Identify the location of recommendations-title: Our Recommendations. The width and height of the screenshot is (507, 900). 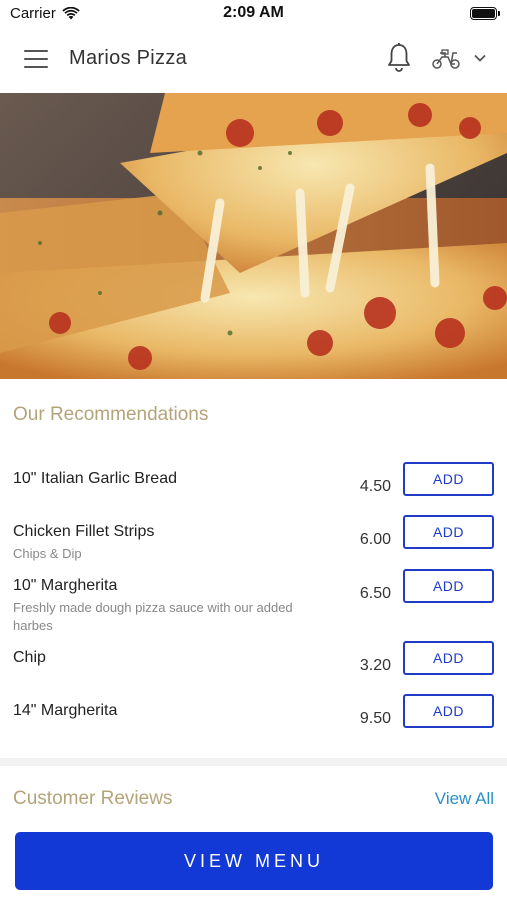
(111, 414).